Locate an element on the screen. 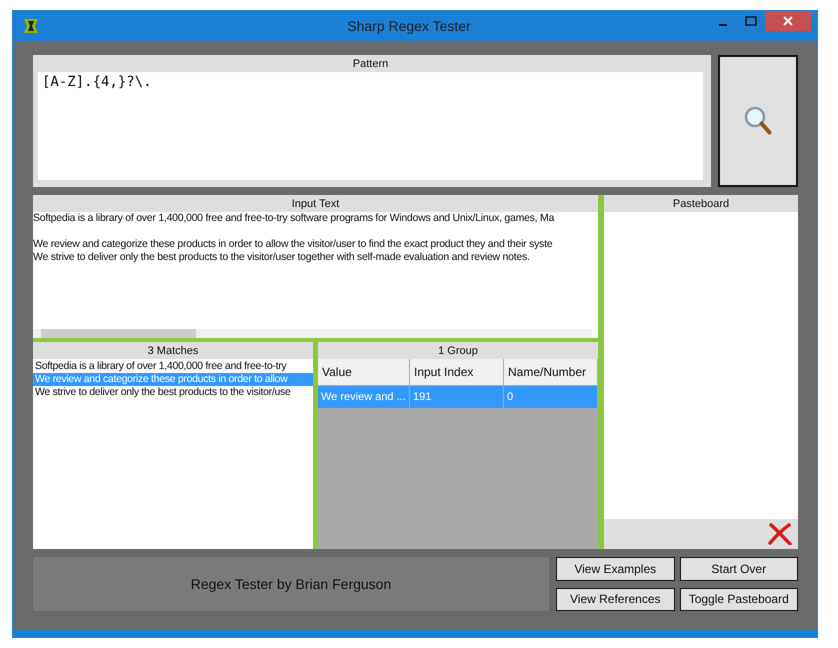  column-header: Value is located at coordinates (364, 372).